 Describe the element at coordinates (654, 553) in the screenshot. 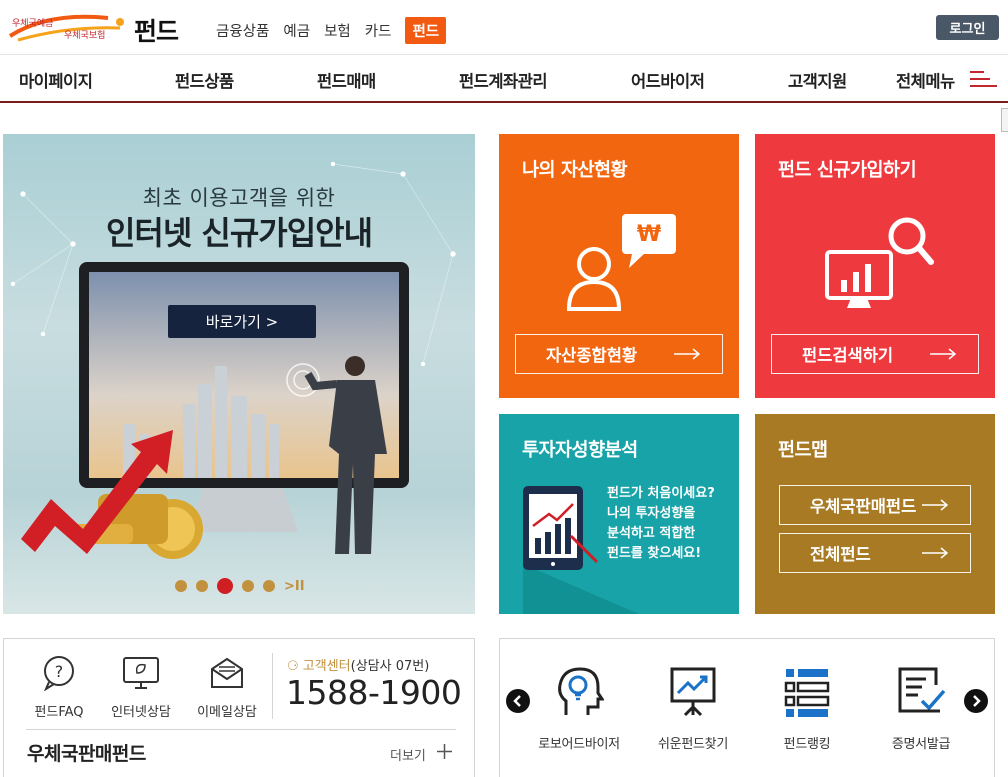

I see `desc-line-4: 펀드를 찾으세요!` at that location.